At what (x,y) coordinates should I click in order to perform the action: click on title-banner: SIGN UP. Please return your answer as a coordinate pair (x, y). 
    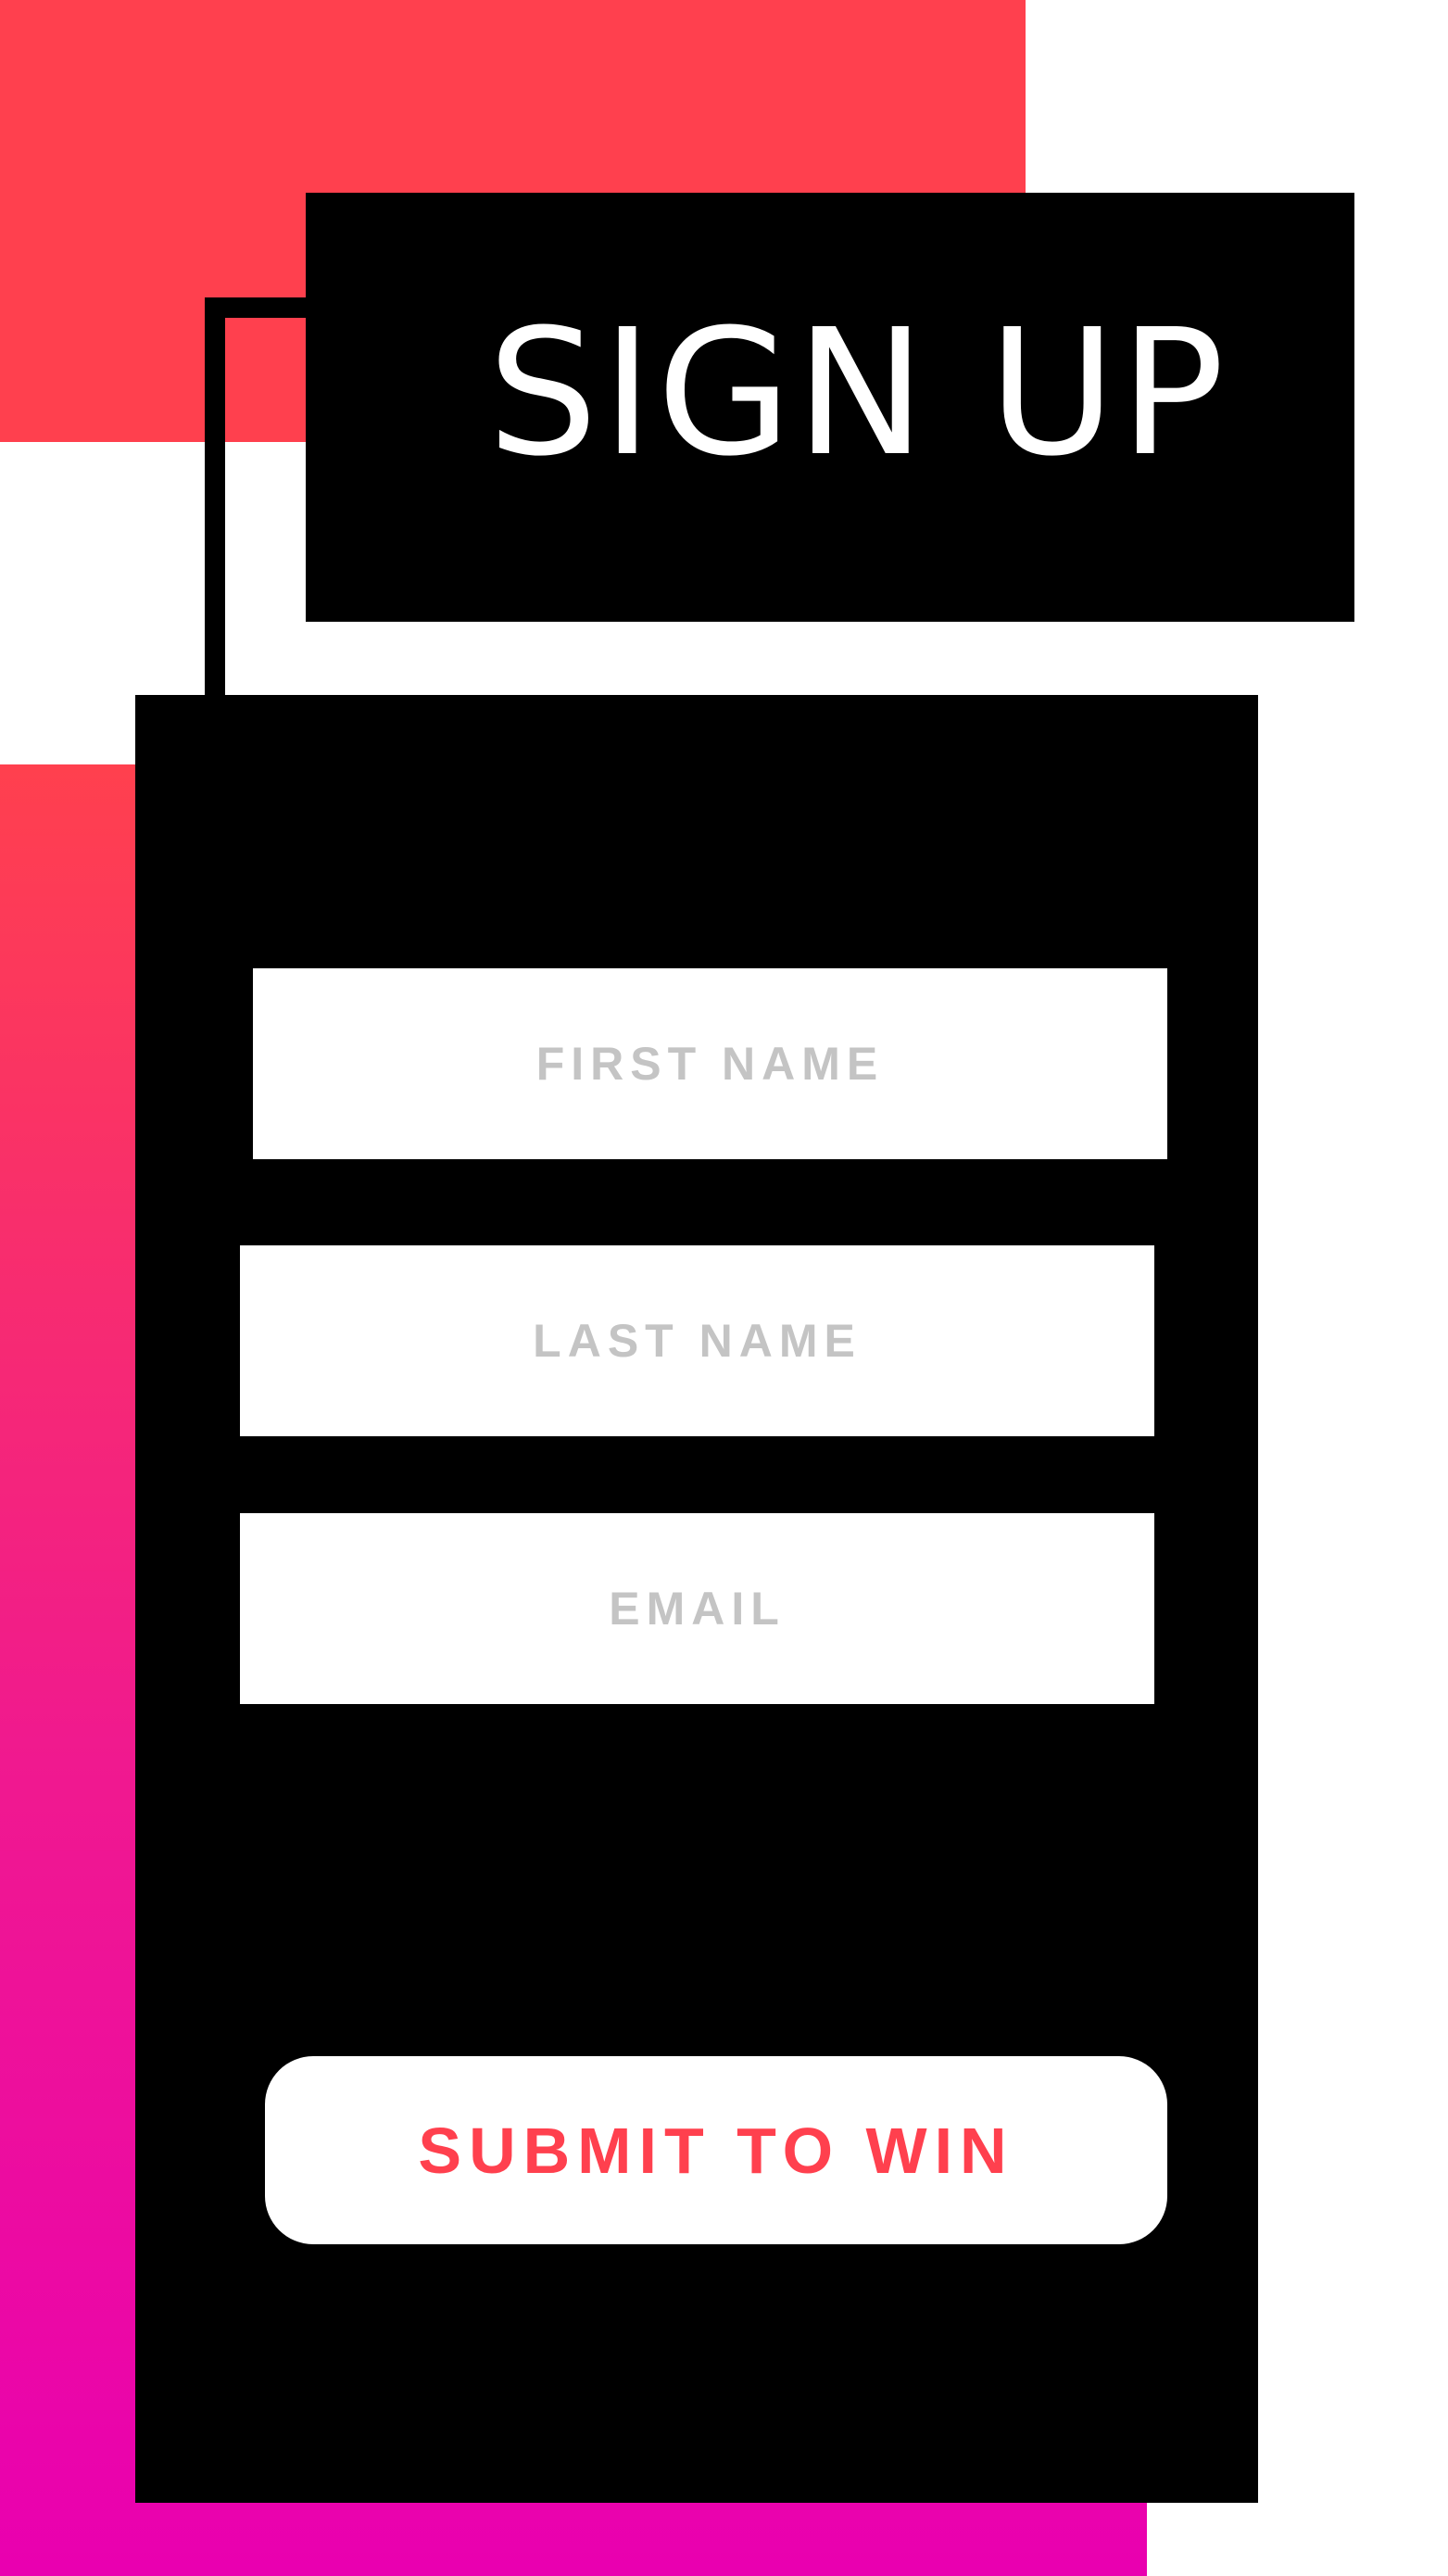
    Looking at the image, I should click on (830, 407).